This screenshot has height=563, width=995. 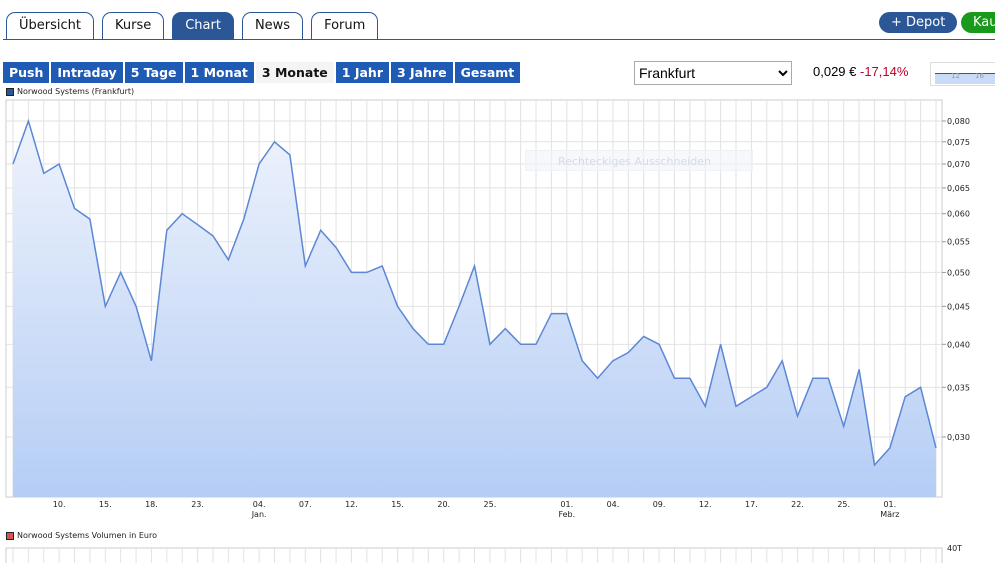 I want to click on y-tick-label: 0,075, so click(x=958, y=142).